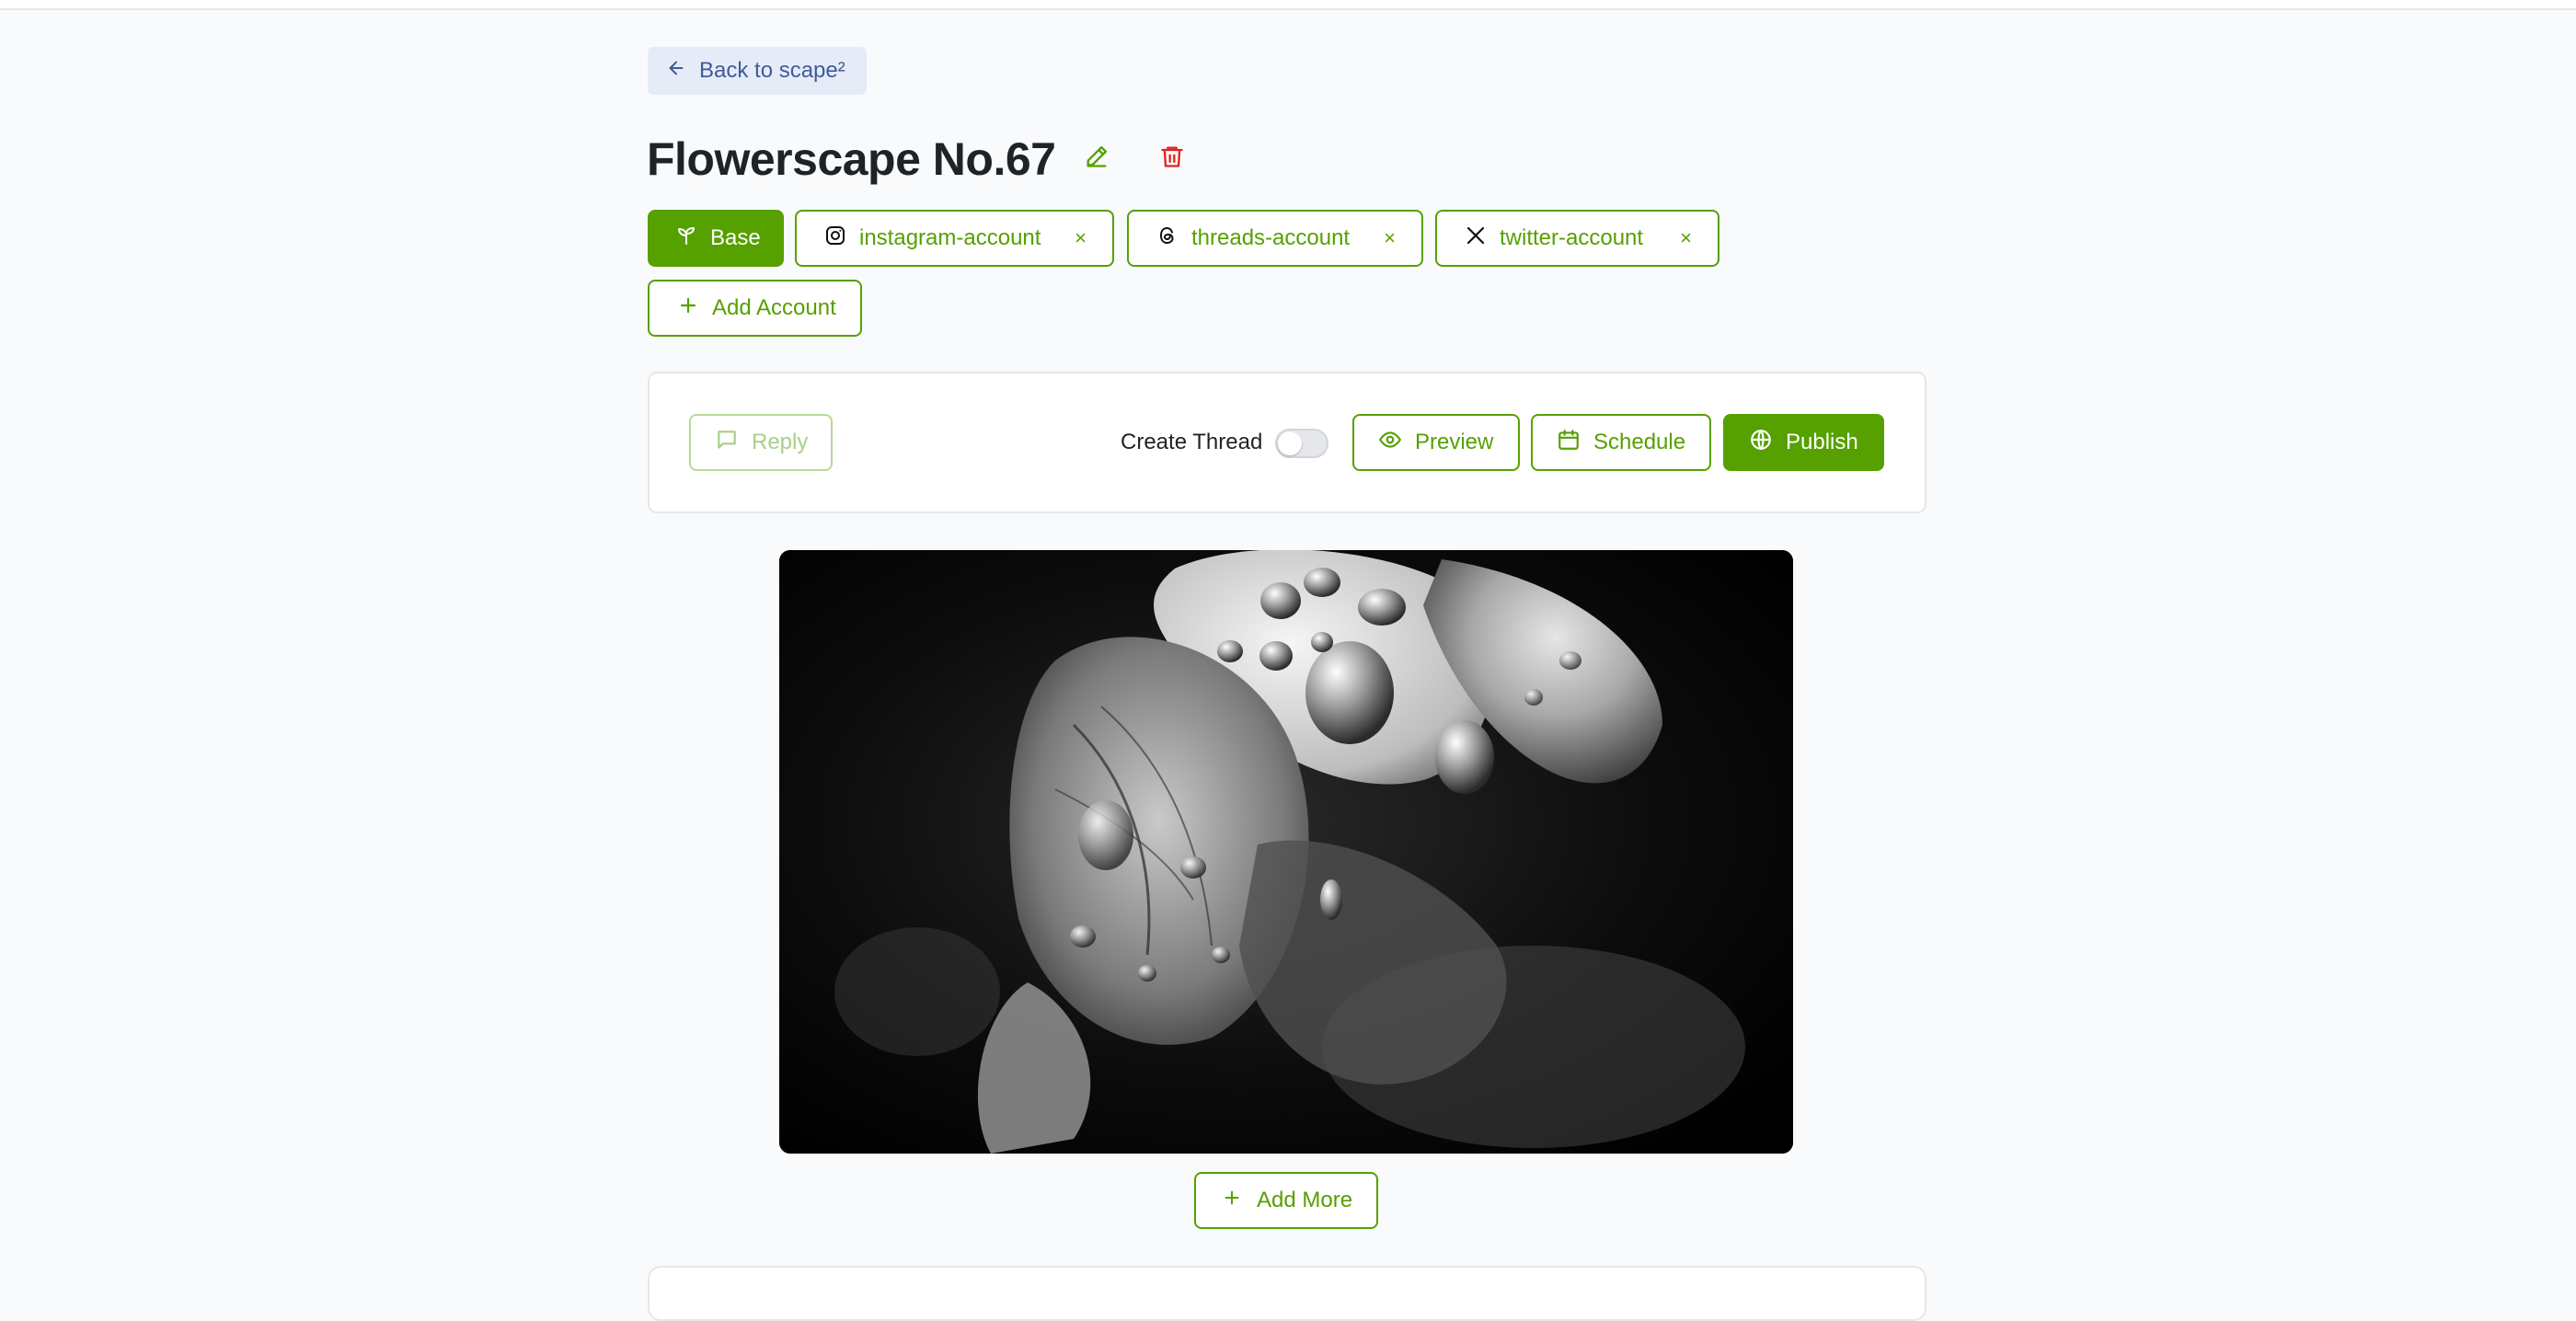 This screenshot has height=1321, width=2576. I want to click on add-more-button: Add More, so click(1286, 1200).